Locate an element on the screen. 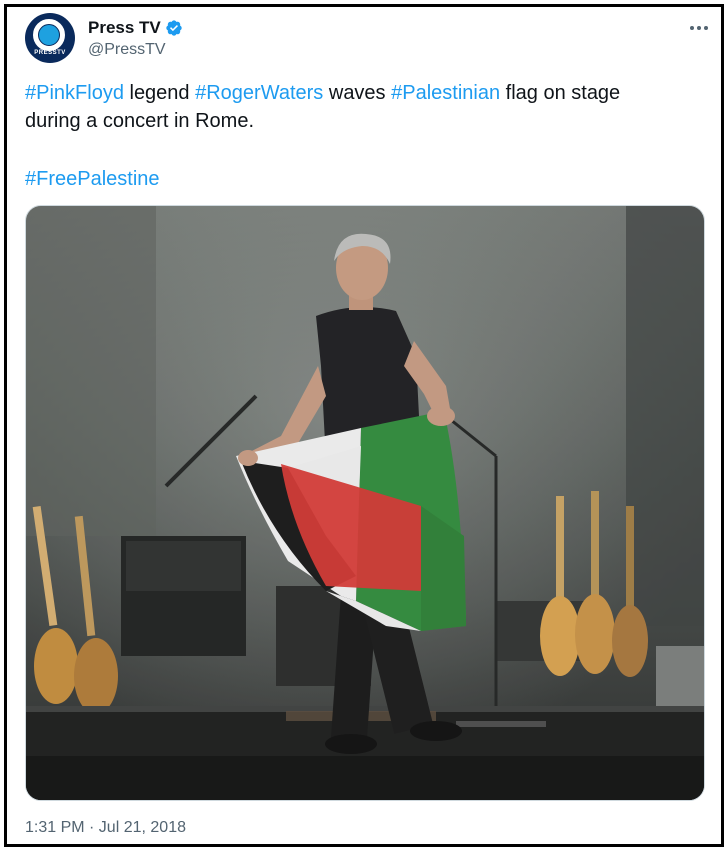  hashtag-rogerwaters: #RogerWaters is located at coordinates (259, 93).